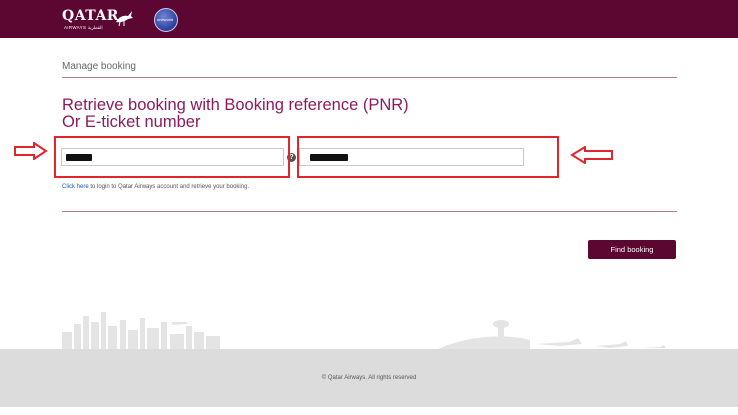 The width and height of the screenshot is (738, 415). I want to click on divider-bottom, so click(369, 211).